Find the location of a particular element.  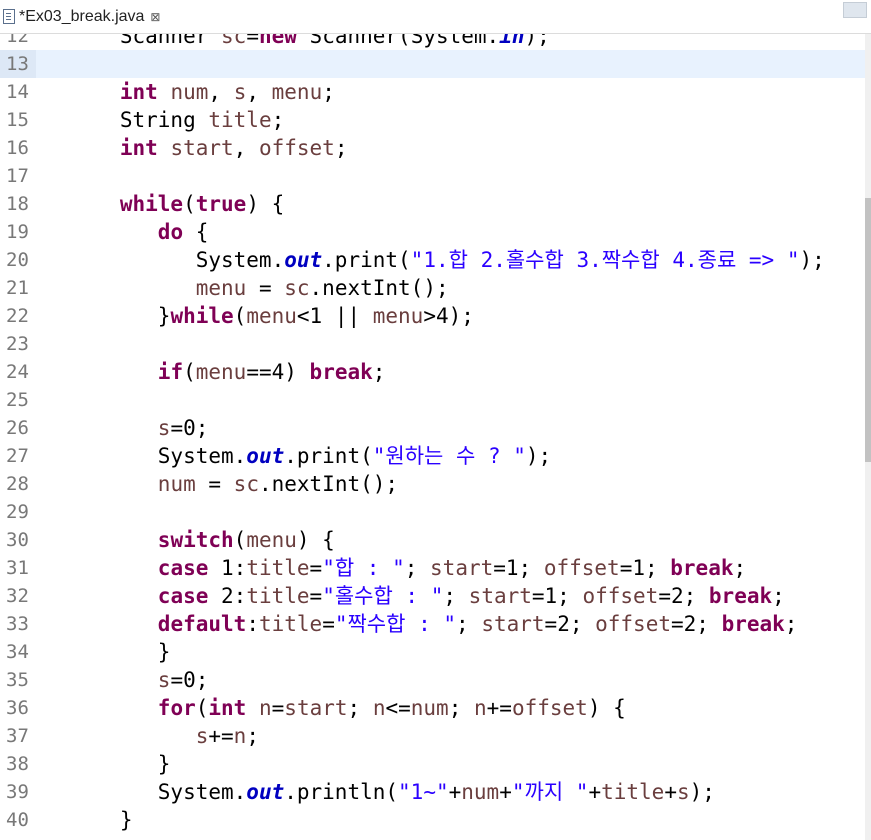

line-number: 34 is located at coordinates (17, 652).